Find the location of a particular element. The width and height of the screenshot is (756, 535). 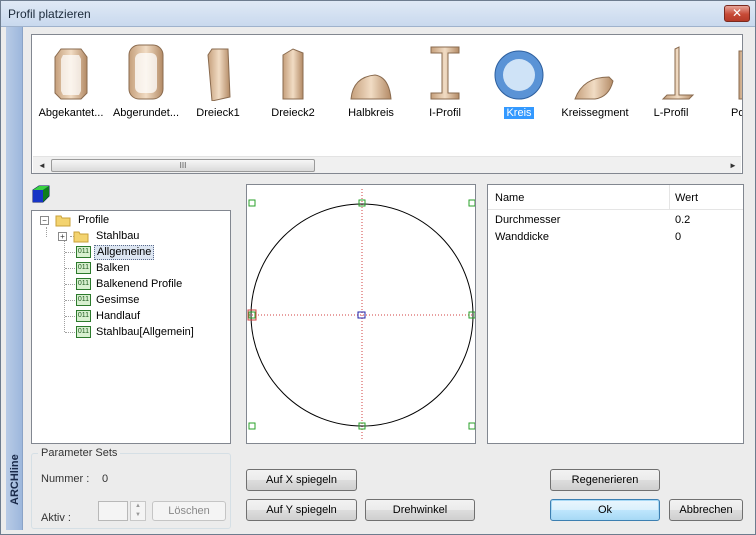

l-profile-icon is located at coordinates (678, 73).